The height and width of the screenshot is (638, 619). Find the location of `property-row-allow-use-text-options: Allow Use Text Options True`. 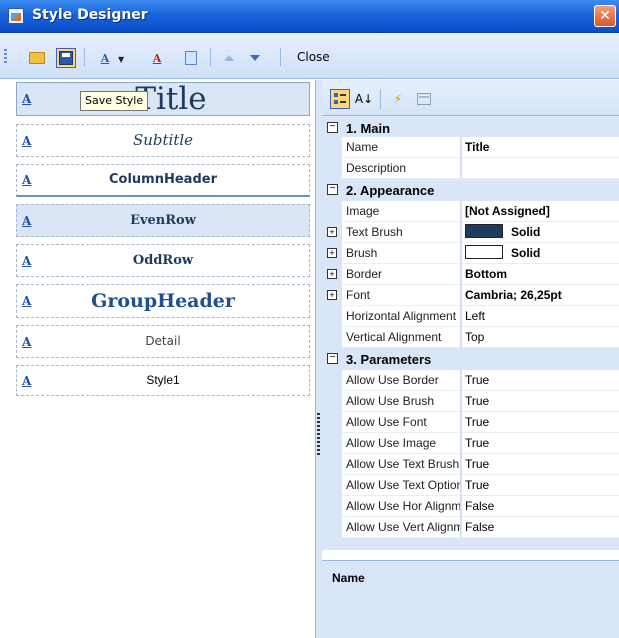

property-row-allow-use-text-options: Allow Use Text Options True is located at coordinates (470, 485).